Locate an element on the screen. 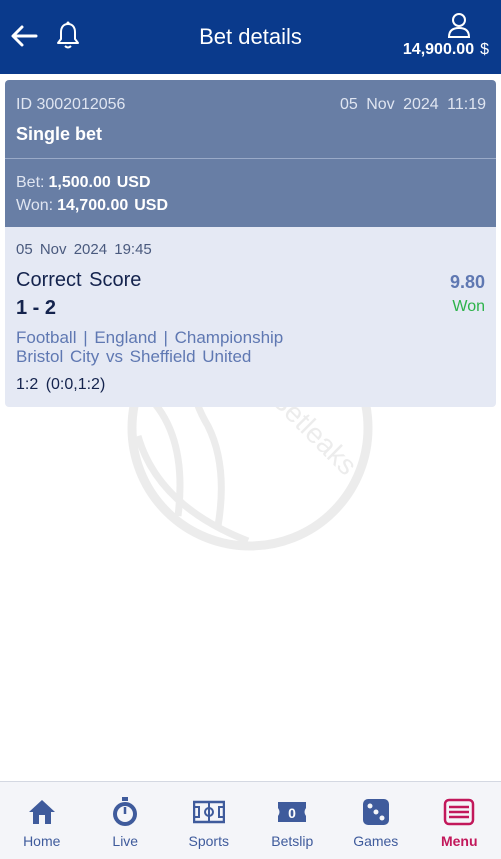 This screenshot has width=501, height=859. match-result: 1:2 (0:0,1:2) is located at coordinates (61, 384).